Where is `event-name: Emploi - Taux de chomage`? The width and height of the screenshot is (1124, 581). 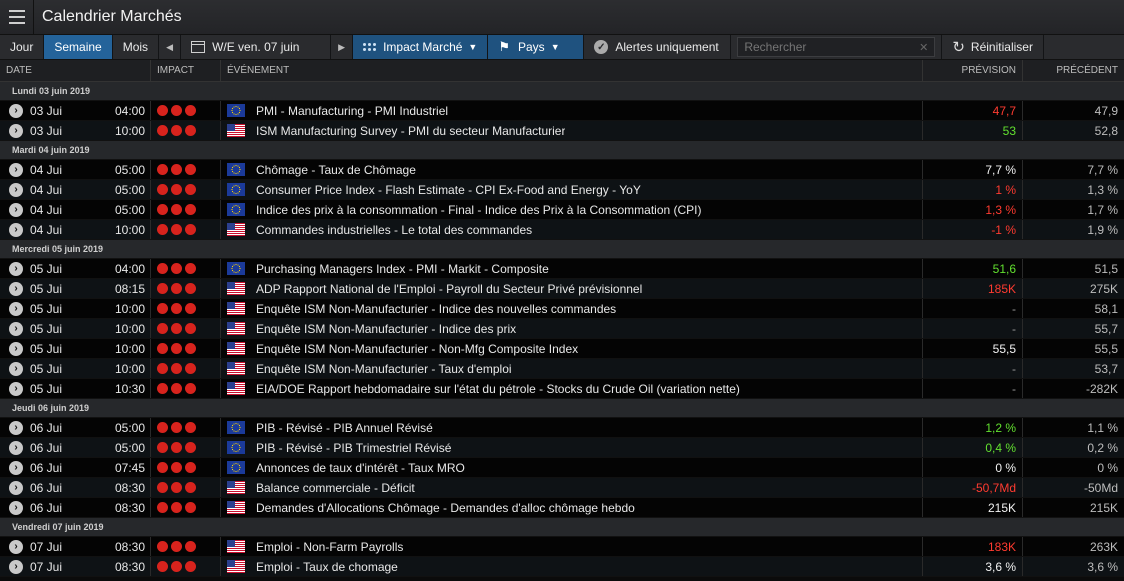 event-name: Emploi - Taux de chomage is located at coordinates (327, 566).